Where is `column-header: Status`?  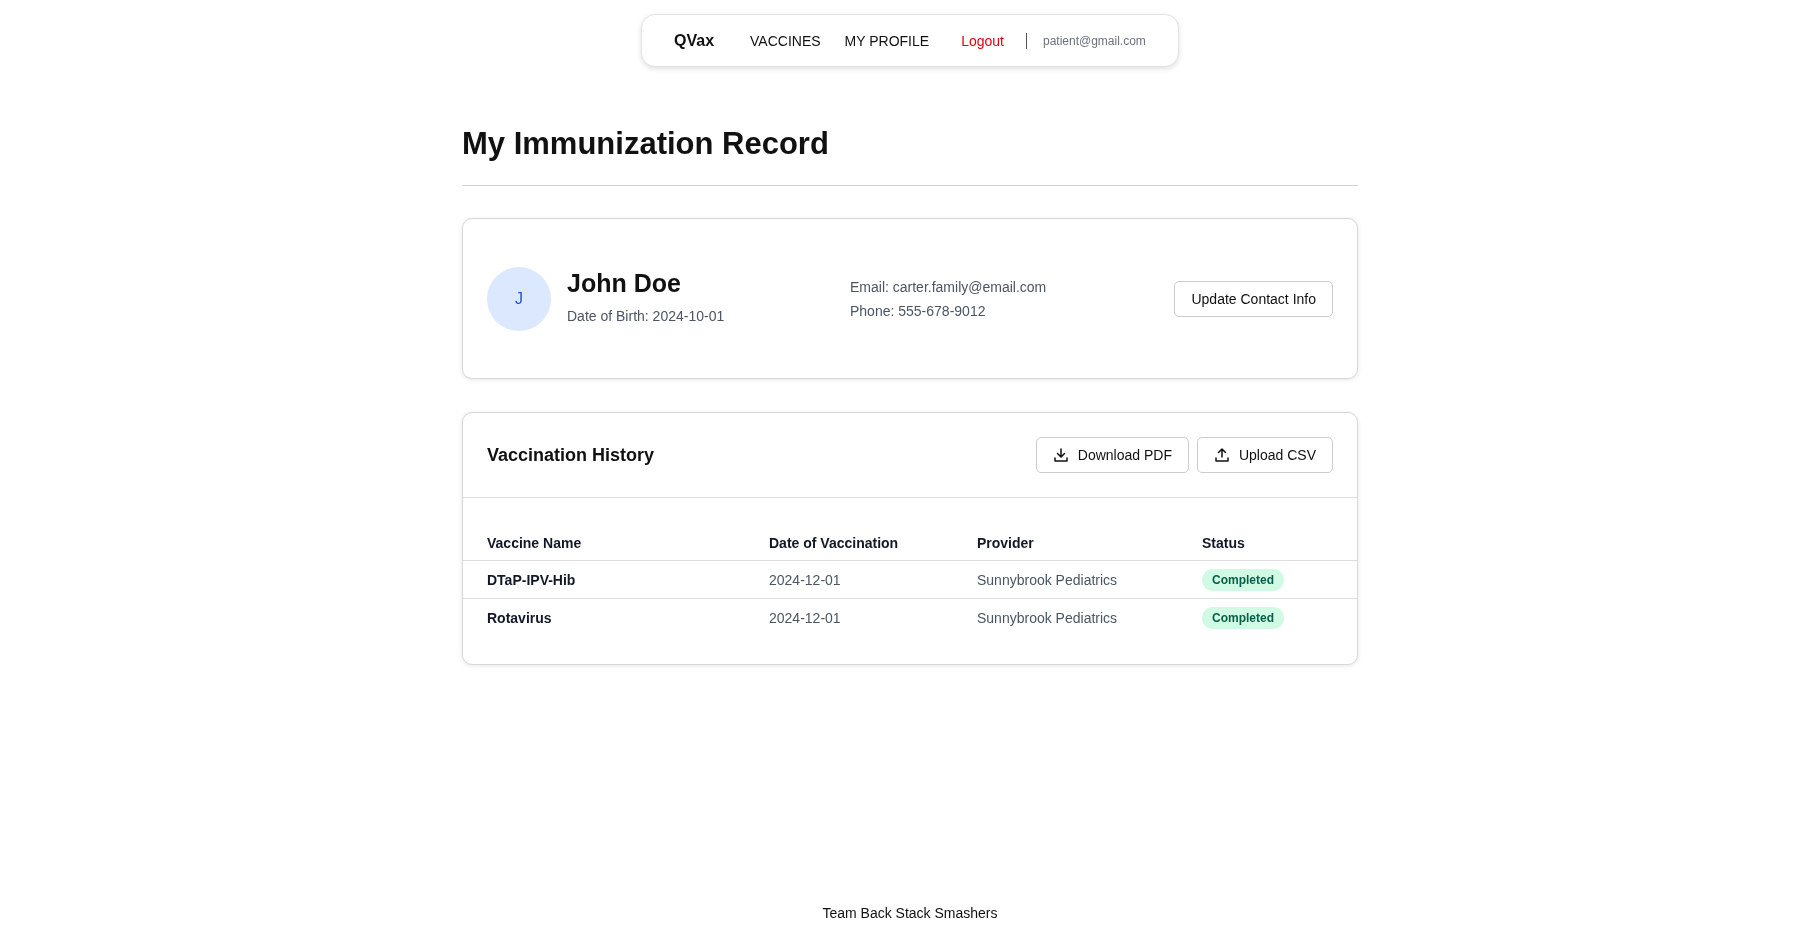
column-header: Status is located at coordinates (1224, 543).